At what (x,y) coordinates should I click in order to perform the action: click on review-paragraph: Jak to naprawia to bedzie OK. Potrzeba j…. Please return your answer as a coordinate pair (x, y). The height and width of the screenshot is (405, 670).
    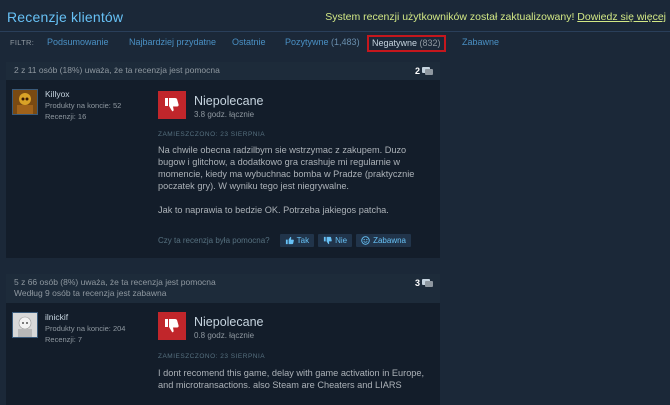
    Looking at the image, I should click on (273, 210).